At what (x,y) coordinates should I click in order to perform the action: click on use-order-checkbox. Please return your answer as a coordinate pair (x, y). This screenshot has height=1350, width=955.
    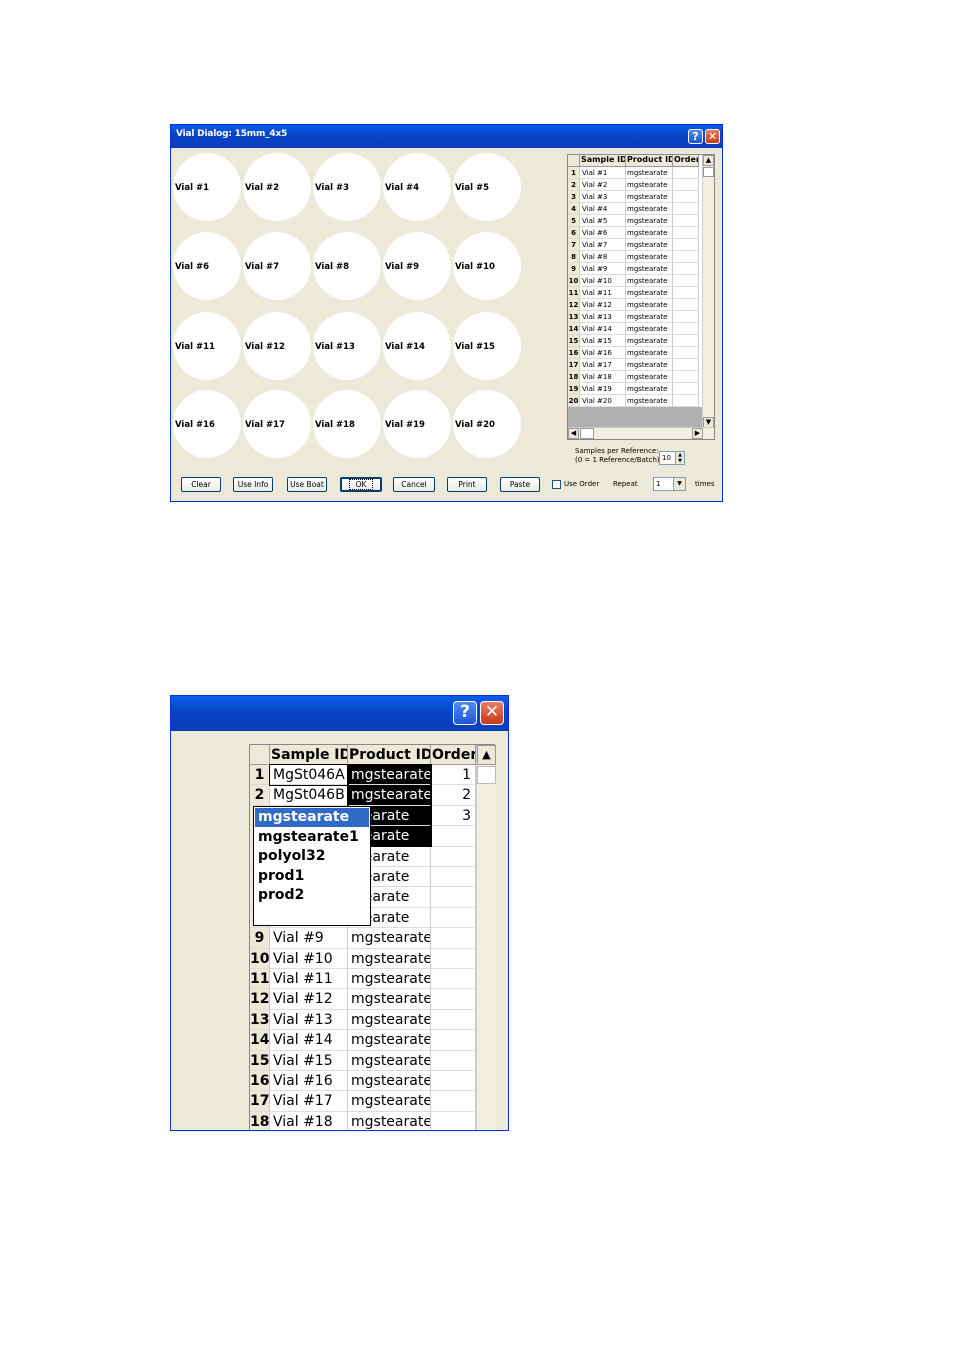
    Looking at the image, I should click on (556, 484).